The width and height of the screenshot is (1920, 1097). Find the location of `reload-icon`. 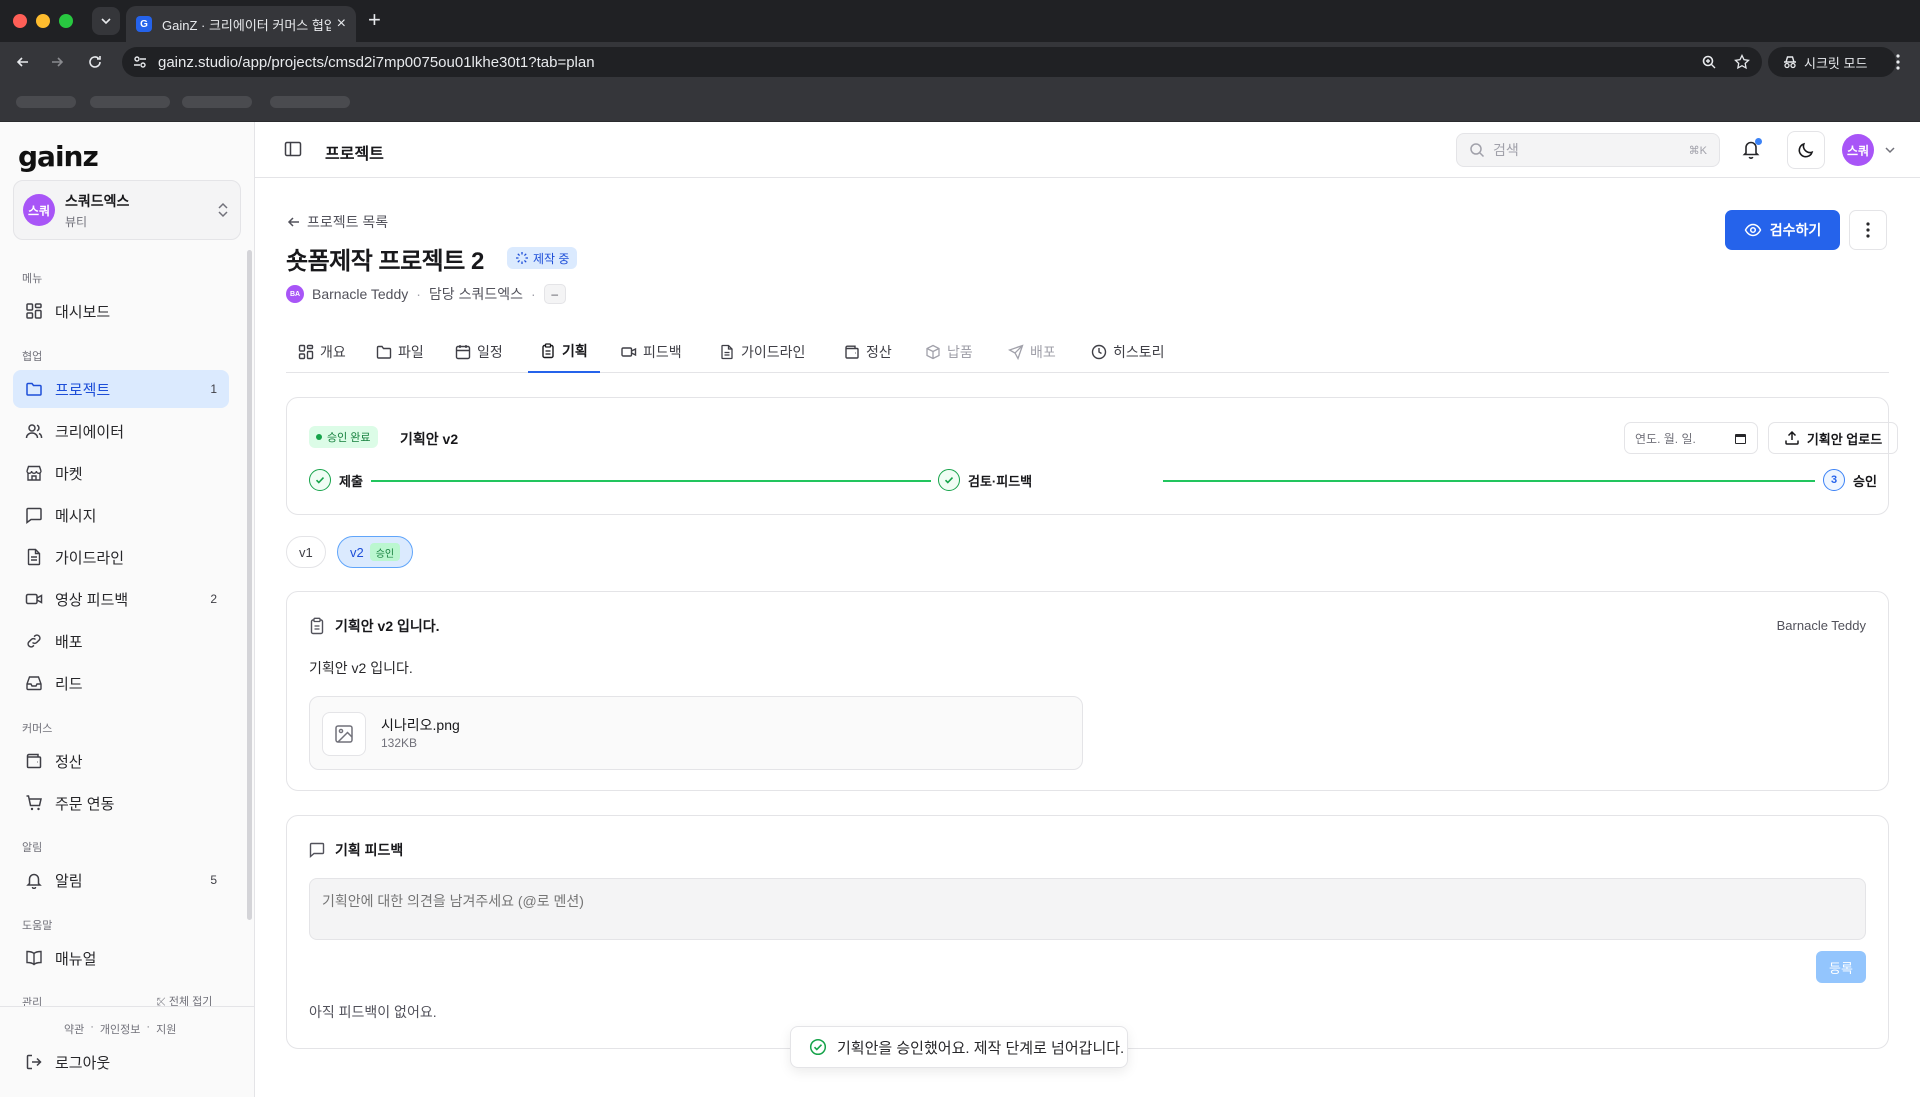

reload-icon is located at coordinates (95, 62).